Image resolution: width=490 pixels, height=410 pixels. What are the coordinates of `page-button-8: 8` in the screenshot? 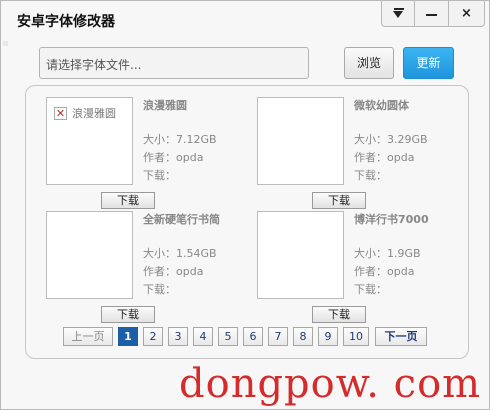 It's located at (303, 336).